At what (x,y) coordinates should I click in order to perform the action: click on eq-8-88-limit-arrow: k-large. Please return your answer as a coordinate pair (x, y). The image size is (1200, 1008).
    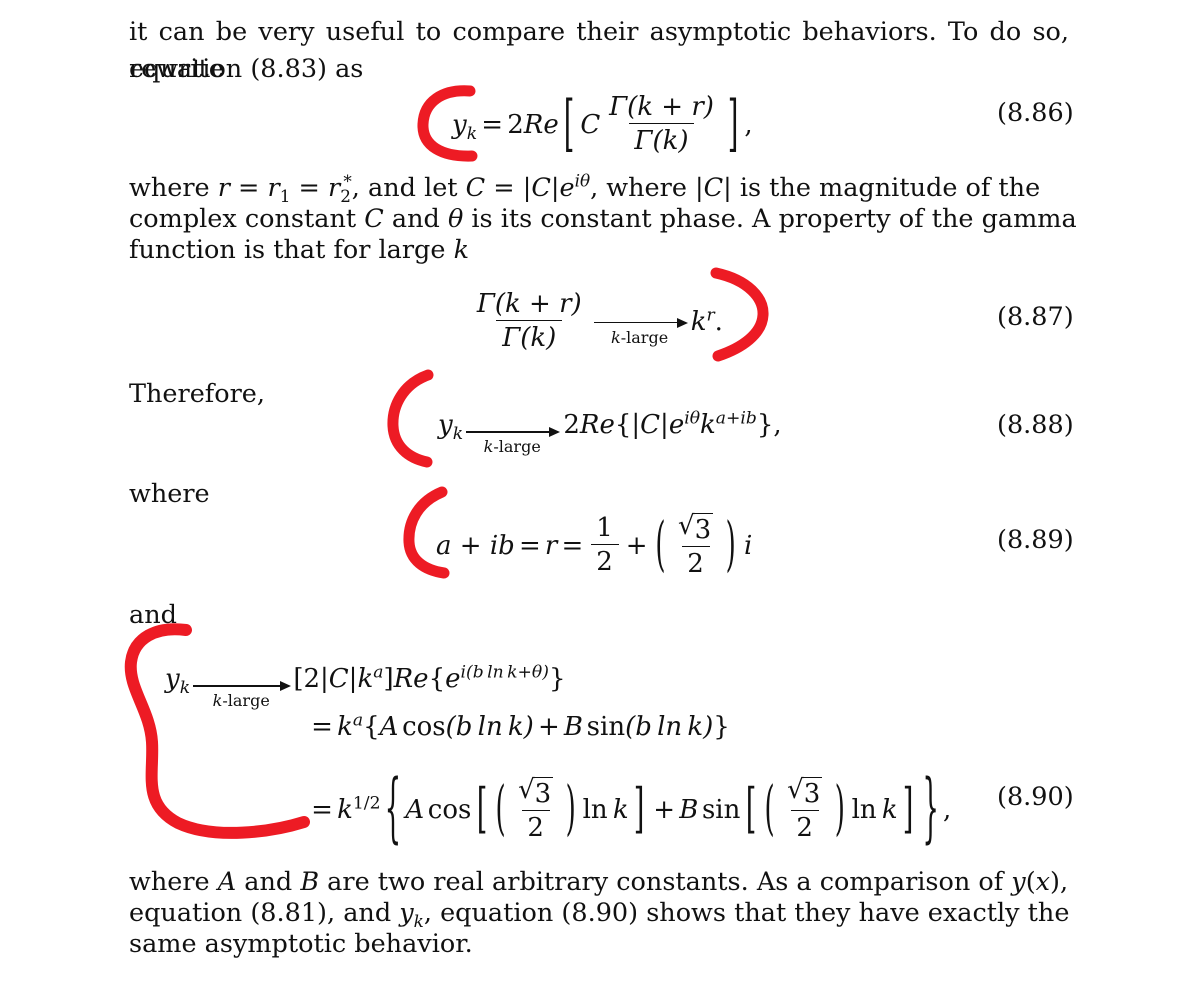
    Looking at the image, I should click on (513, 440).